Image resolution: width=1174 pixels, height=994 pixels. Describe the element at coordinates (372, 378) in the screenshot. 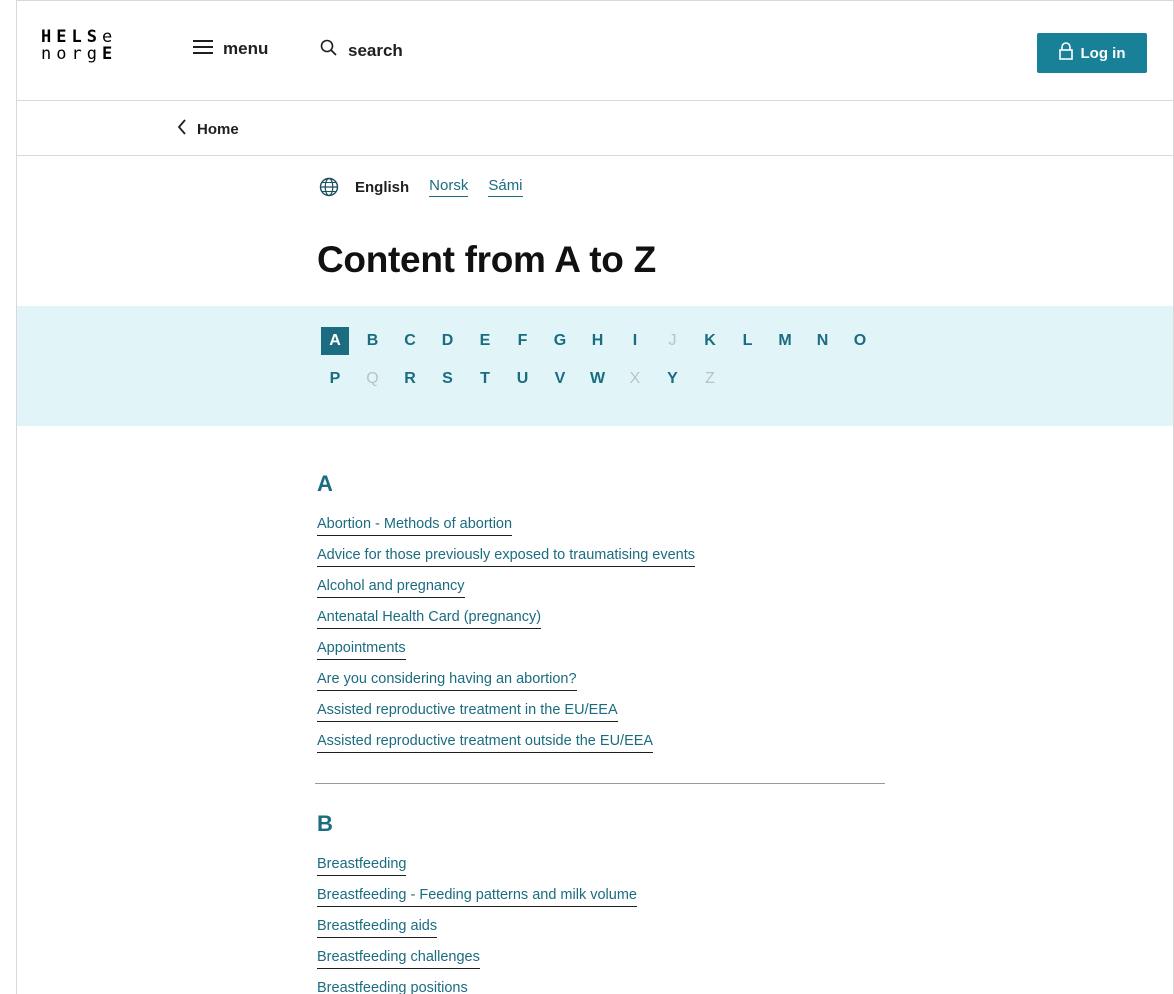

I see `letter-link-q: Q` at that location.